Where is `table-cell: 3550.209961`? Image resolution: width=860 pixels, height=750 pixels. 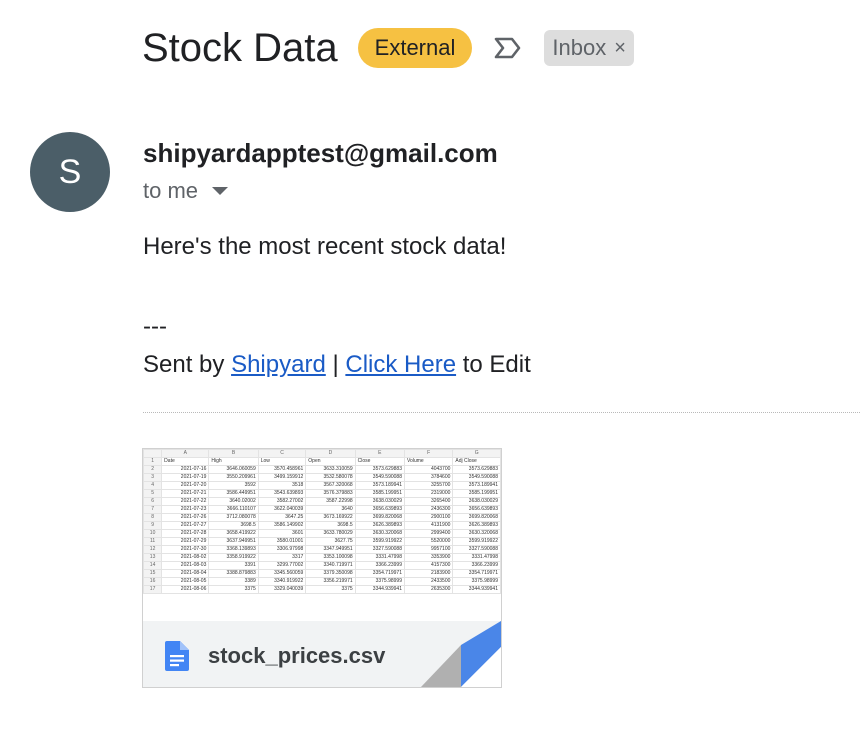 table-cell: 3550.209961 is located at coordinates (233, 477).